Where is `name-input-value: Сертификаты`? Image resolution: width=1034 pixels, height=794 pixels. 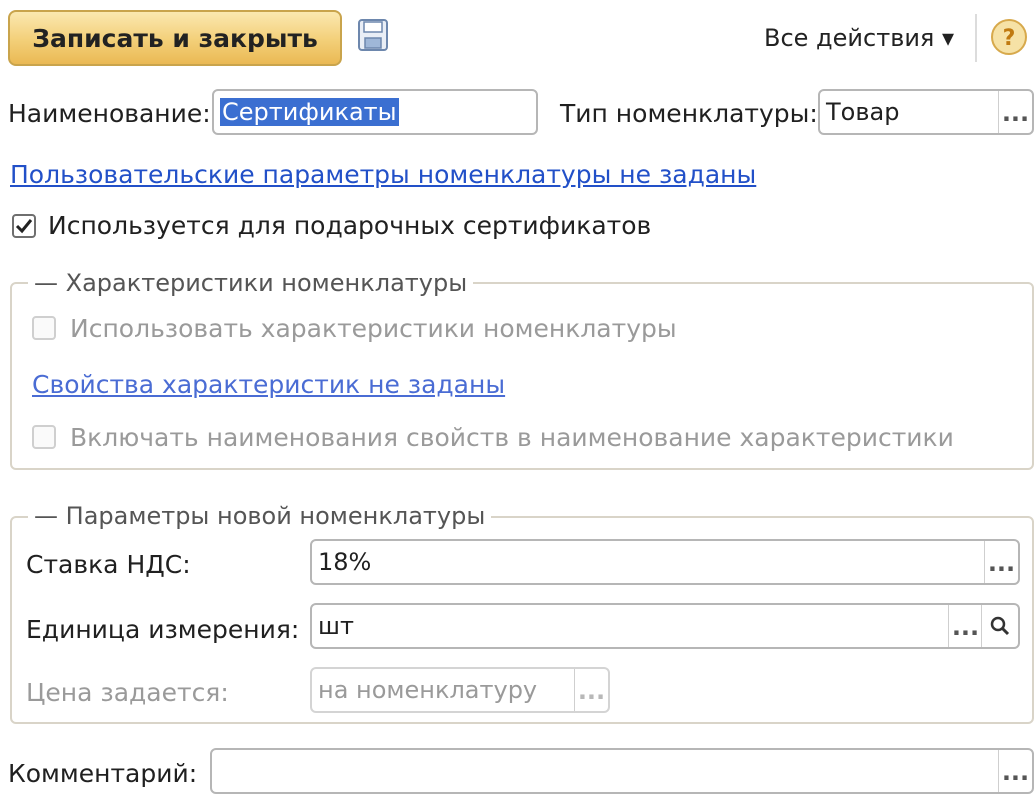 name-input-value: Сертификаты is located at coordinates (309, 112).